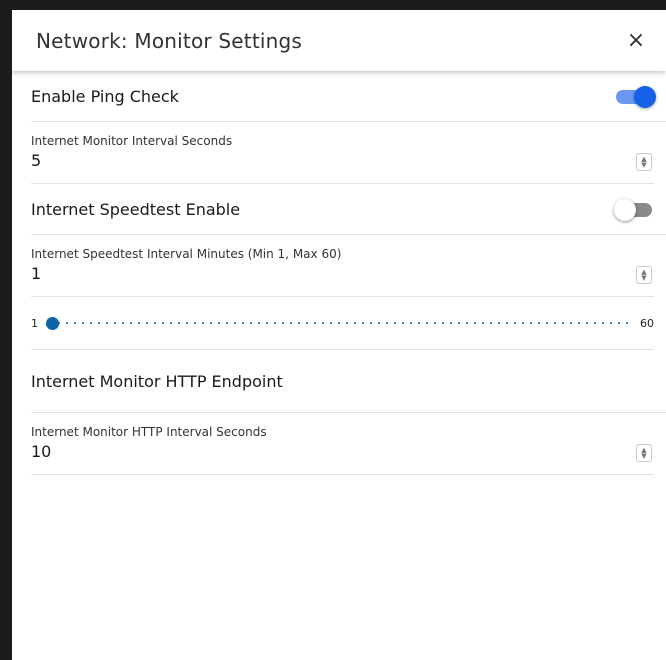 This screenshot has height=660, width=666. I want to click on slider-max-label: 60, so click(647, 323).